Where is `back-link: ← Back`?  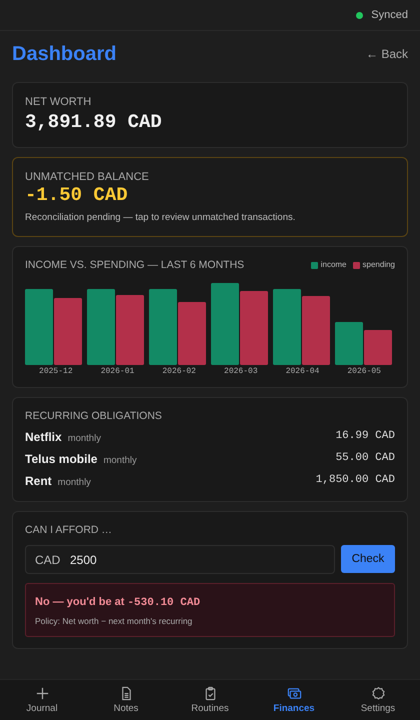 back-link: ← Back is located at coordinates (387, 54).